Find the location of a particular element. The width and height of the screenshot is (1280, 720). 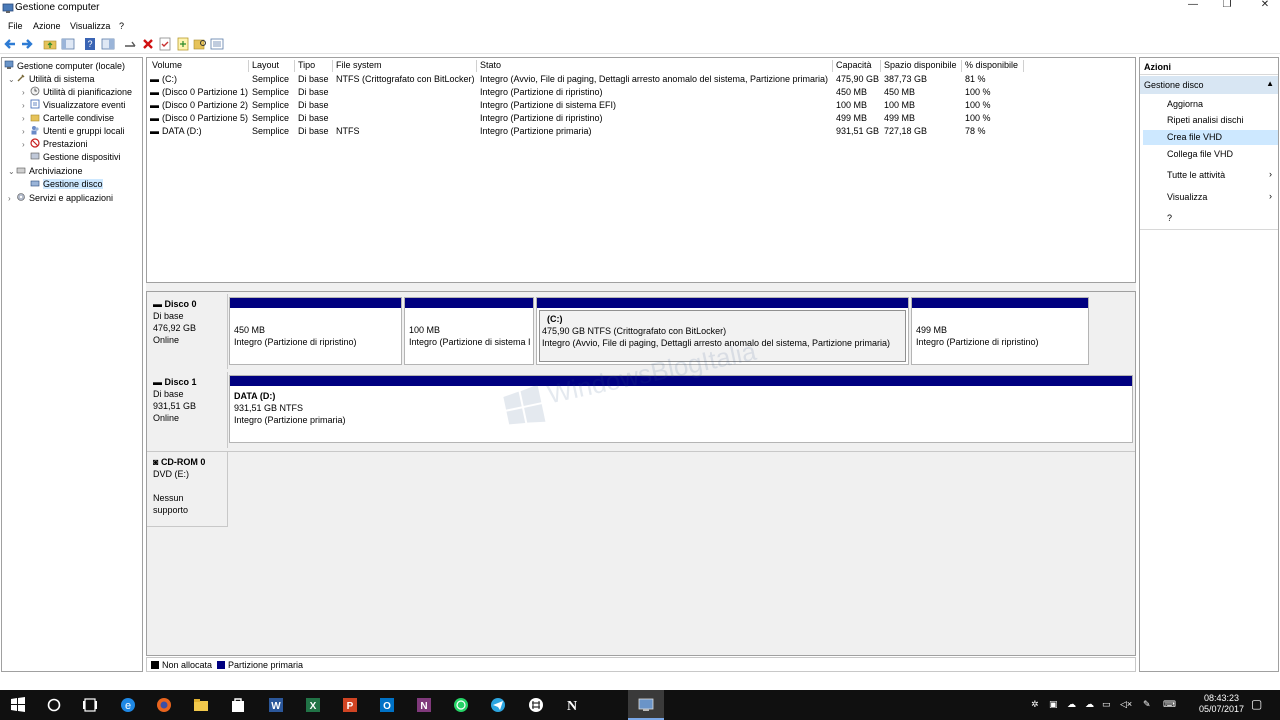

volume-muted-icon: ◁× is located at coordinates (1126, 704).